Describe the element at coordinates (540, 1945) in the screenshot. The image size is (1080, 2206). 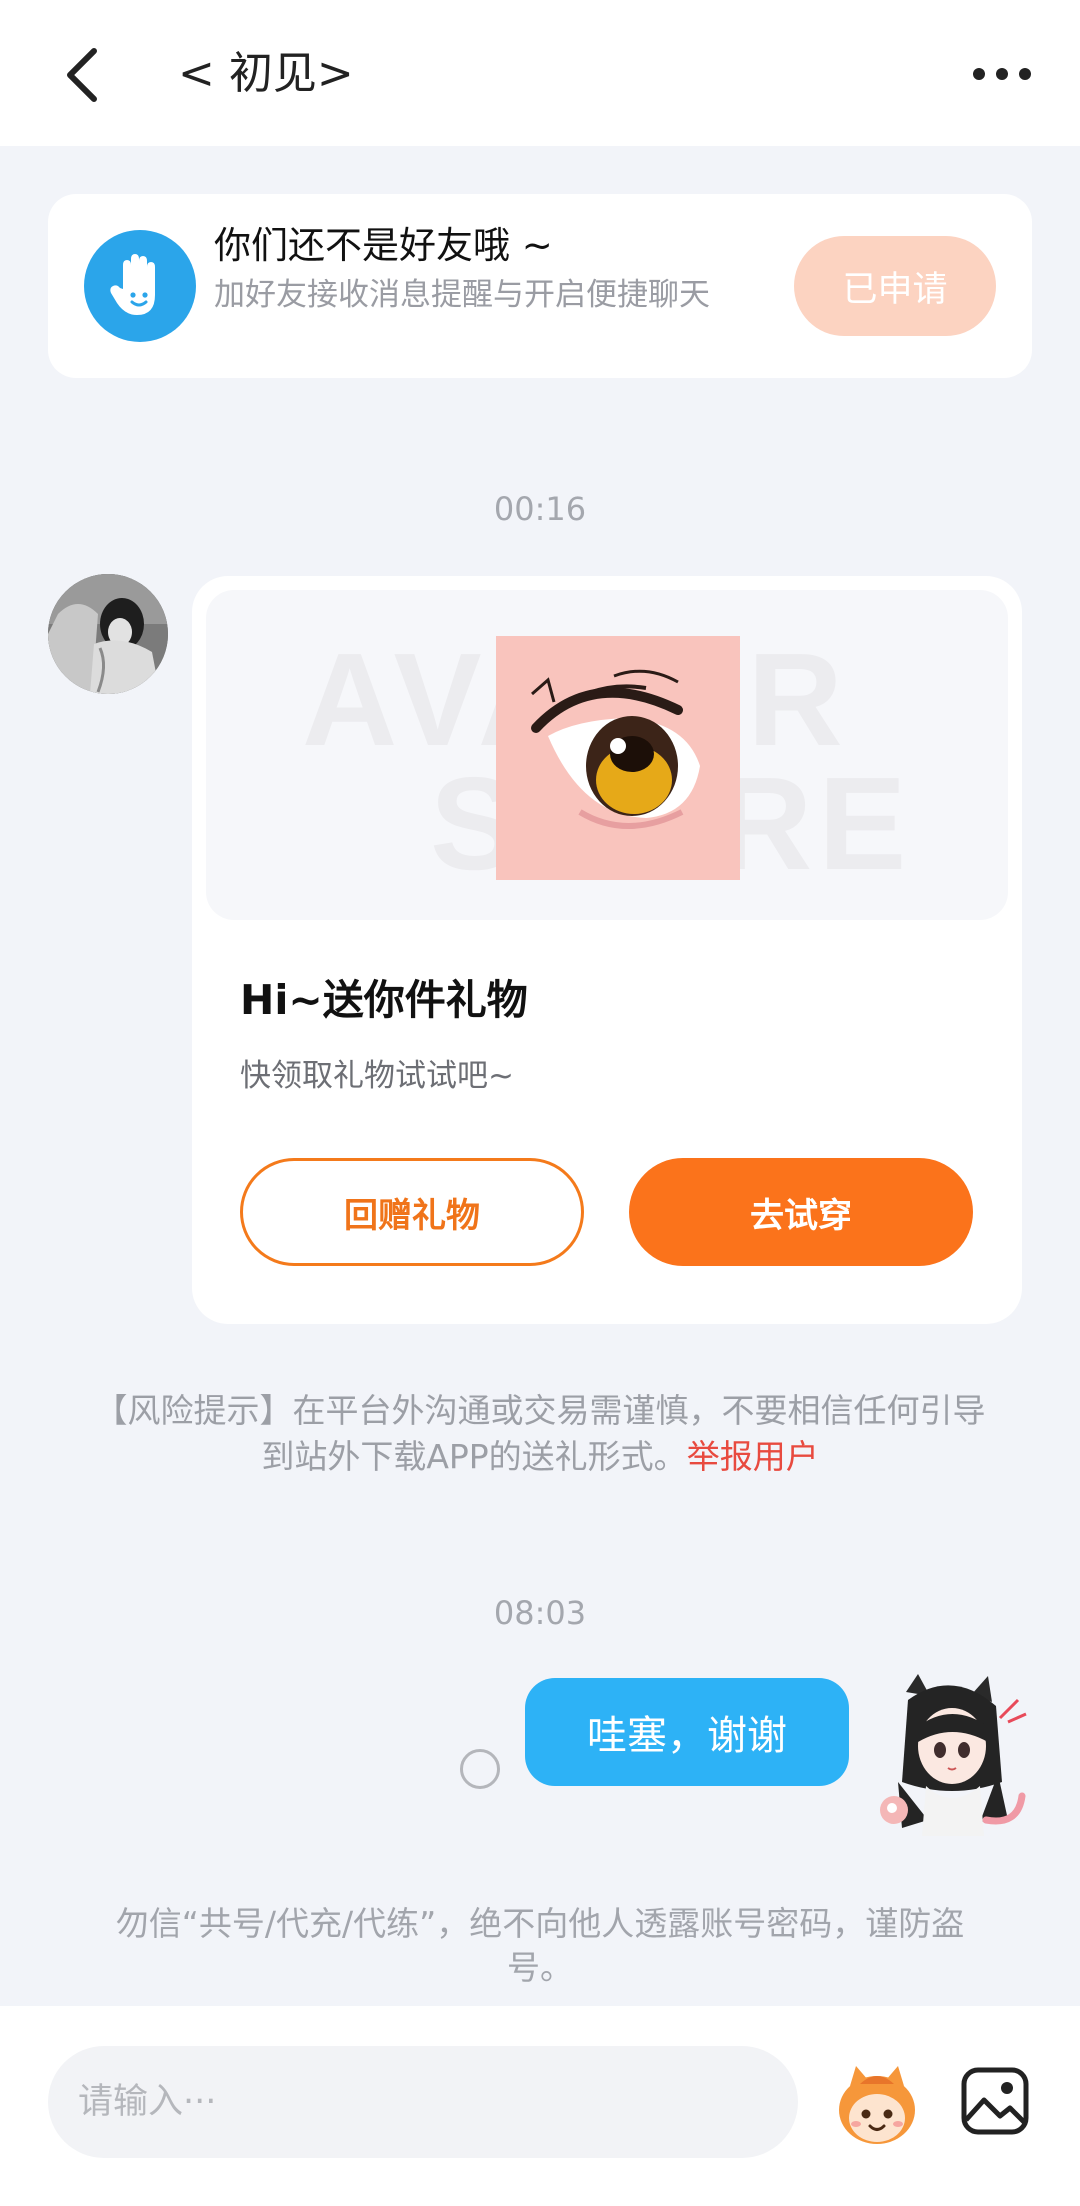
I see `safety-notice: 勿信“共号/代充/代练”，绝不向他人透露账号密码，谨防盗号。` at that location.